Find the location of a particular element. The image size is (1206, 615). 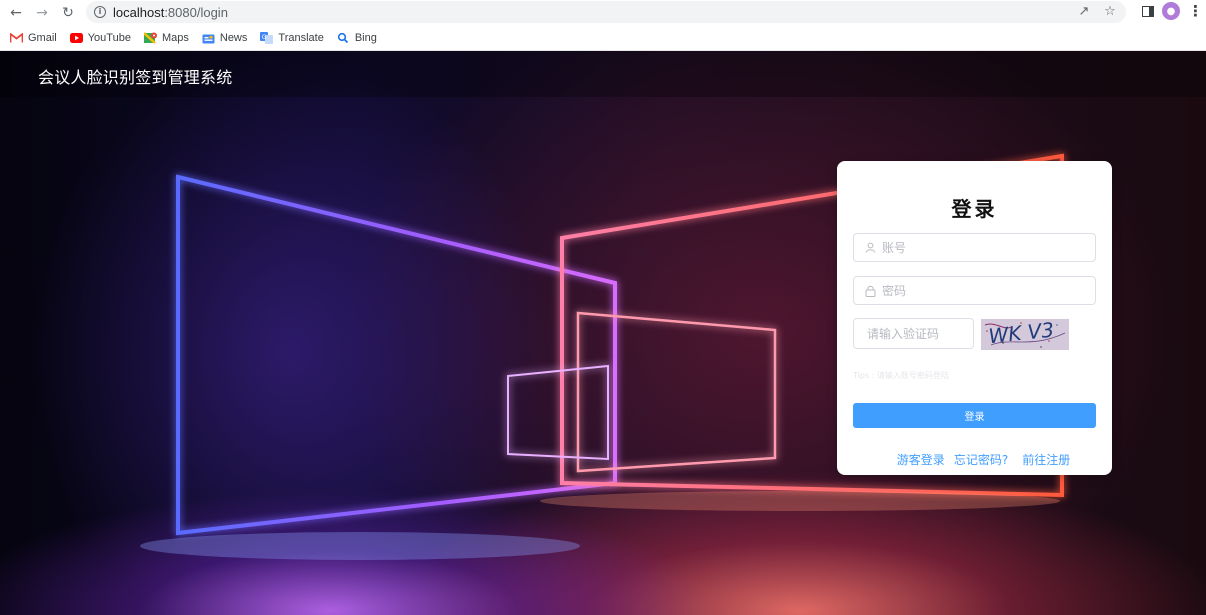

reload-icon: ↻ is located at coordinates (68, 13).